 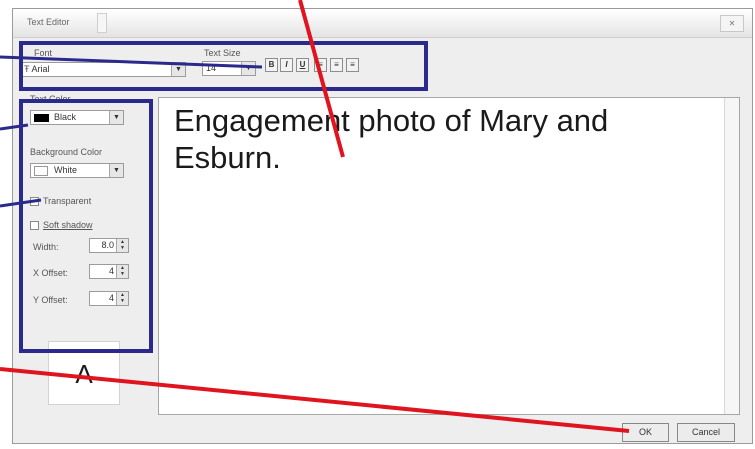 What do you see at coordinates (14, 127) in the screenshot?
I see `callout-line-text-color` at bounding box center [14, 127].